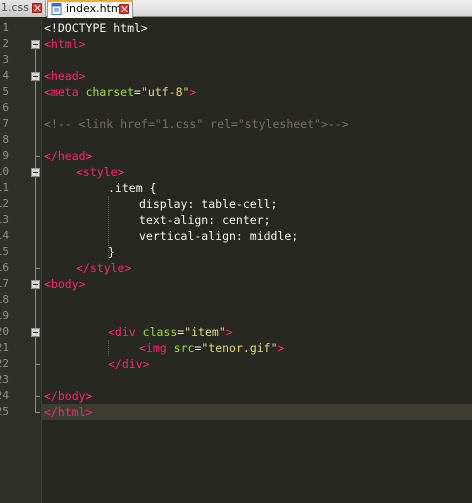 The height and width of the screenshot is (503, 472). Describe the element at coordinates (160, 332) in the screenshot. I see `attr-name: class` at that location.